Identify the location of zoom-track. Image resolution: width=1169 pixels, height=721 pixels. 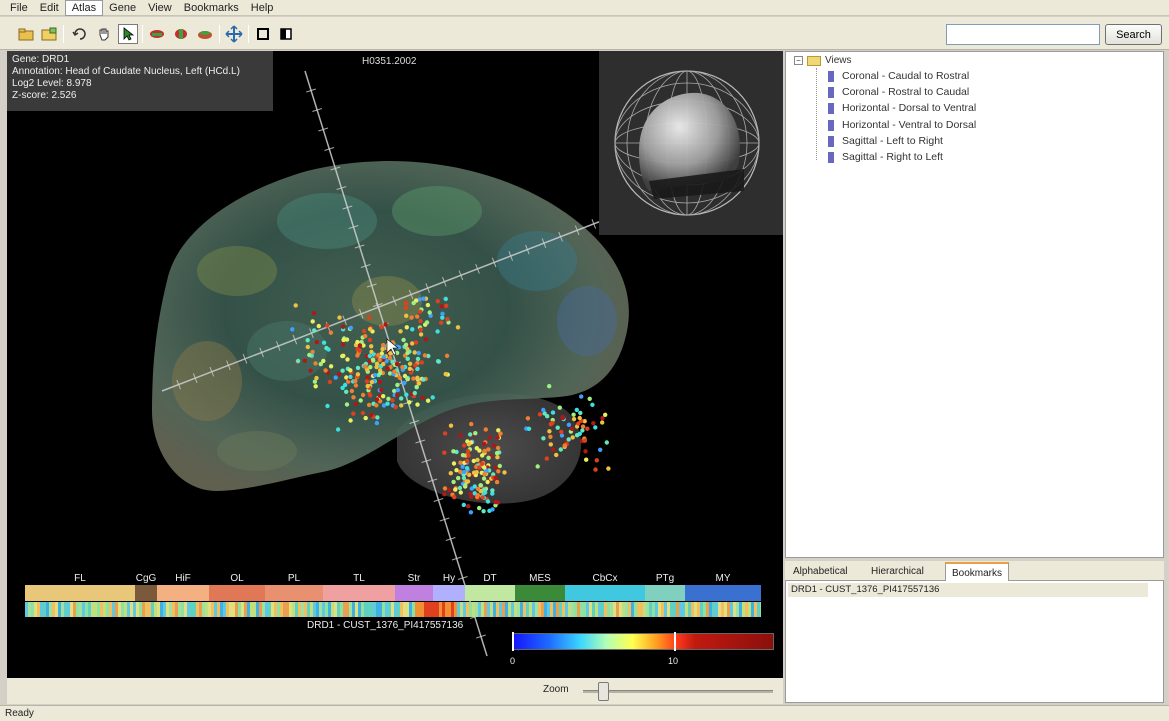
(678, 691).